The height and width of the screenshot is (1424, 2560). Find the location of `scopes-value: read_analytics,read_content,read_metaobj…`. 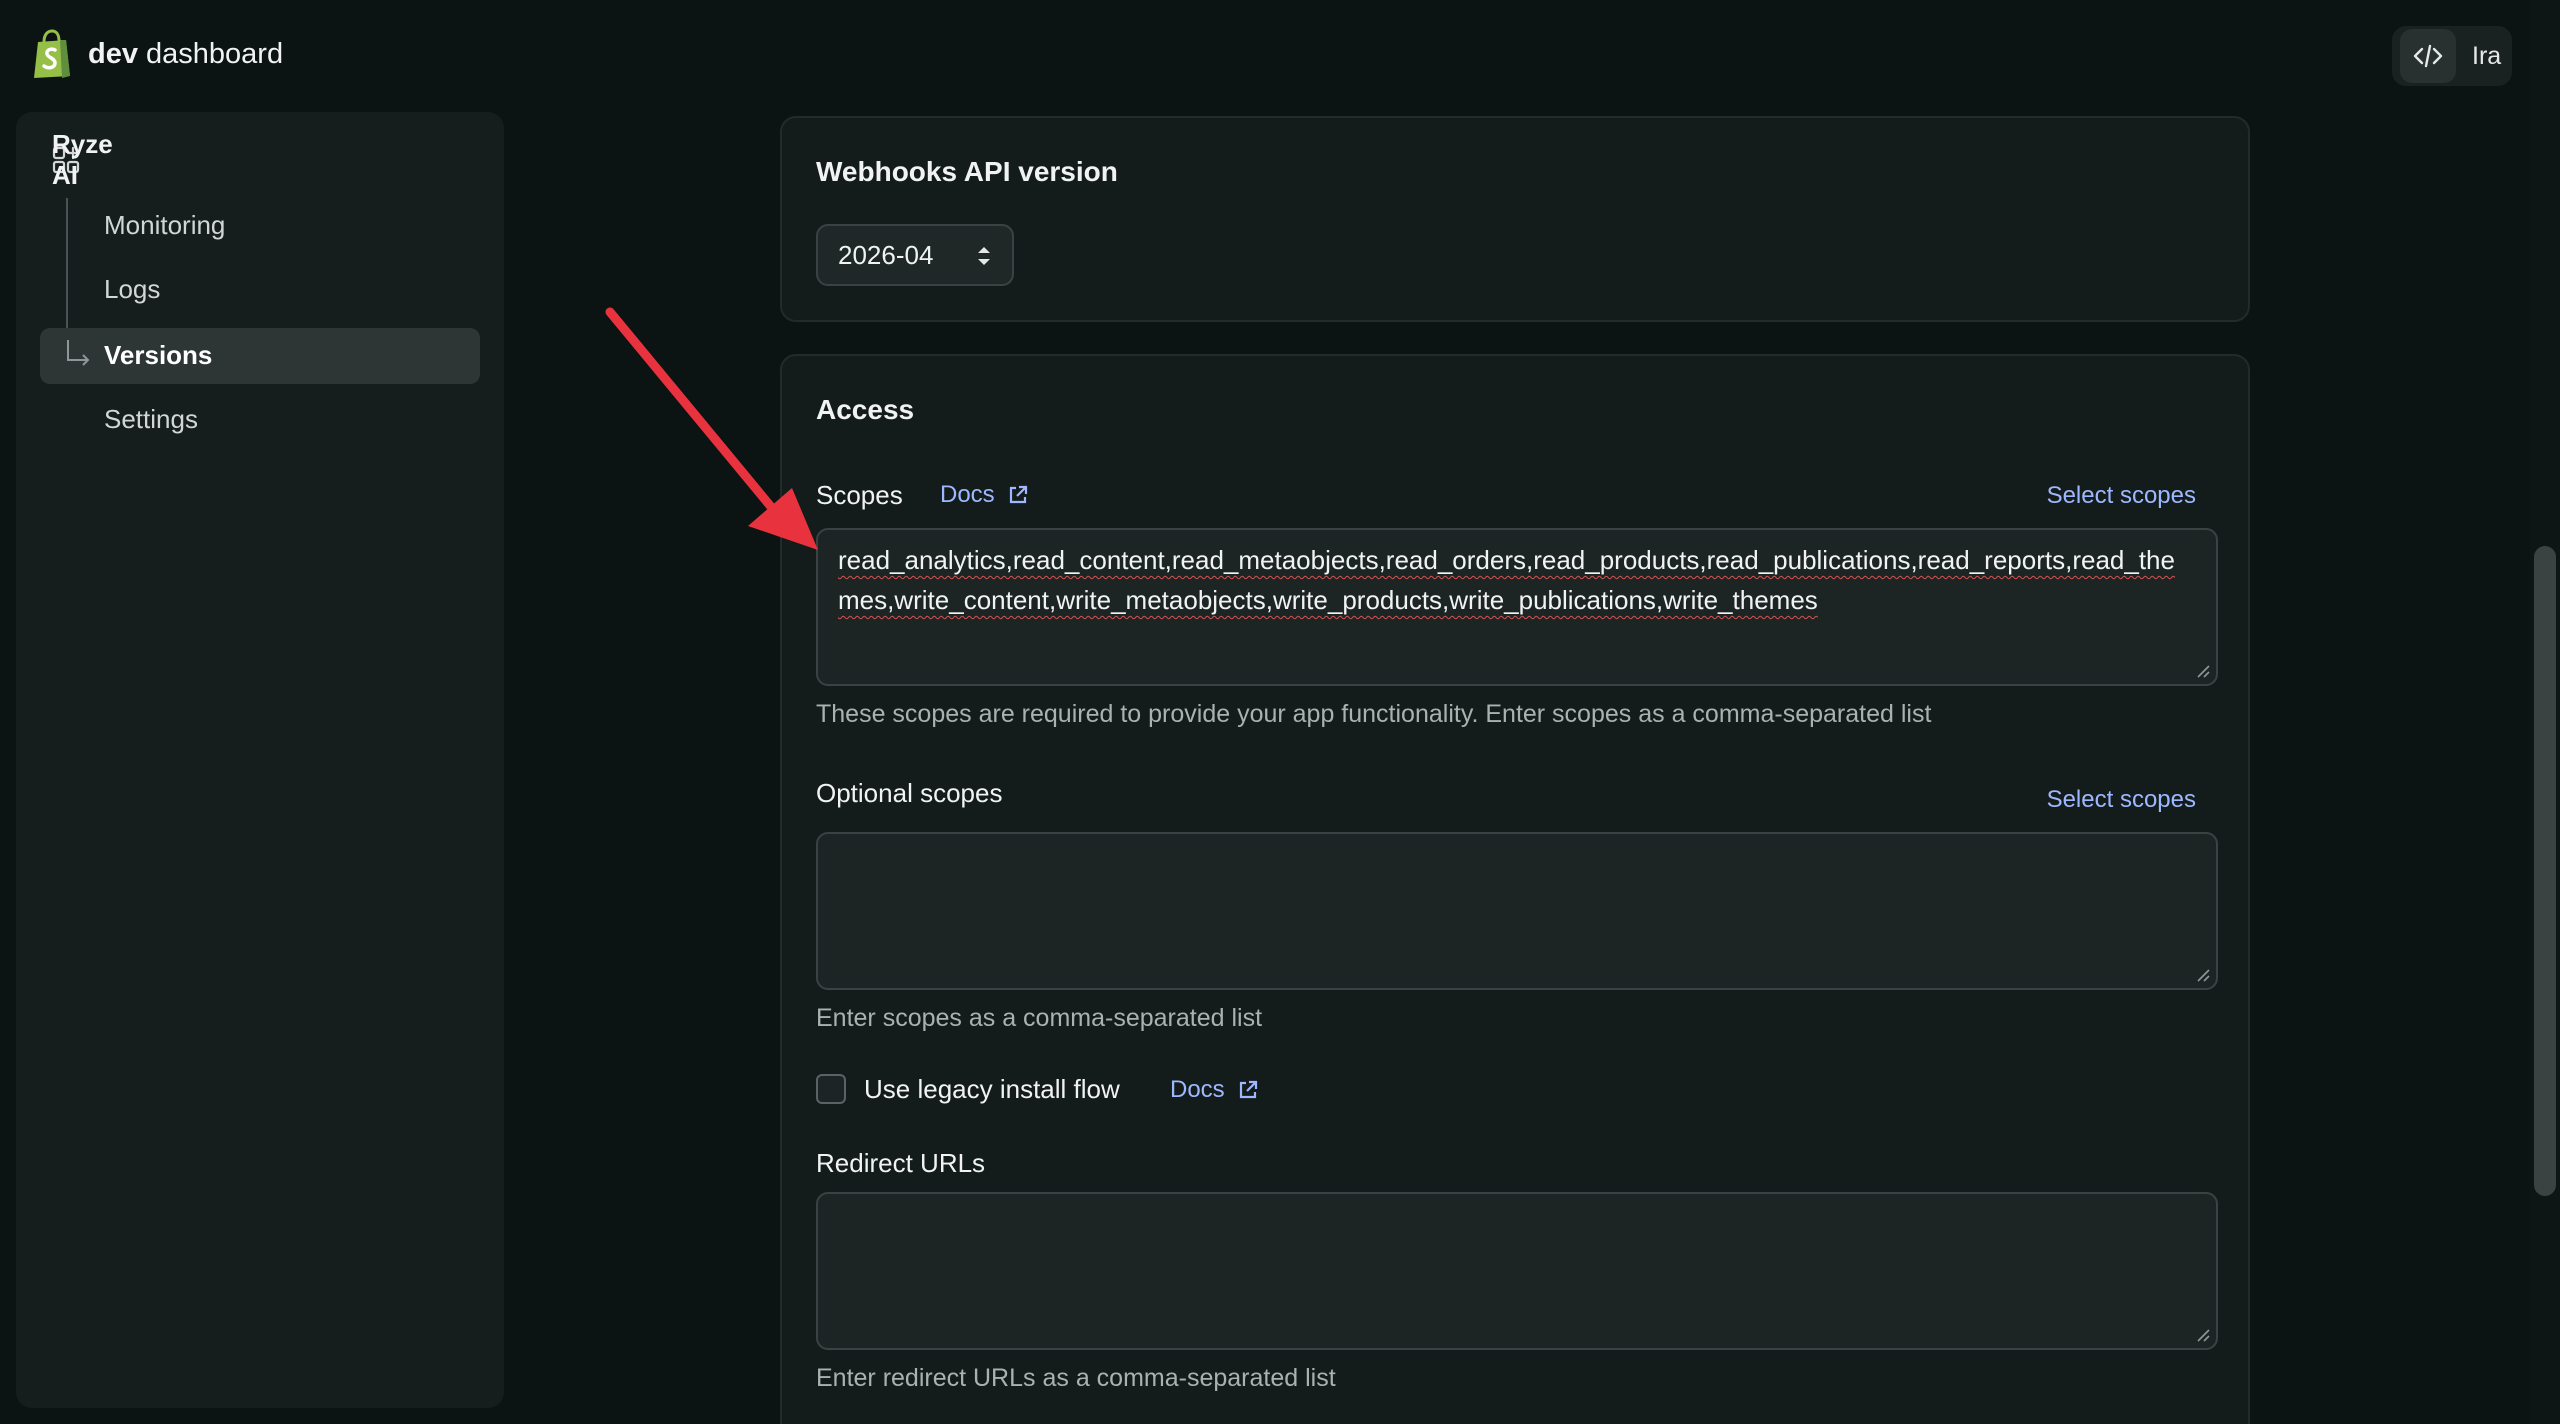

scopes-value: read_analytics,read_content,read_metaobj… is located at coordinates (1506, 580).